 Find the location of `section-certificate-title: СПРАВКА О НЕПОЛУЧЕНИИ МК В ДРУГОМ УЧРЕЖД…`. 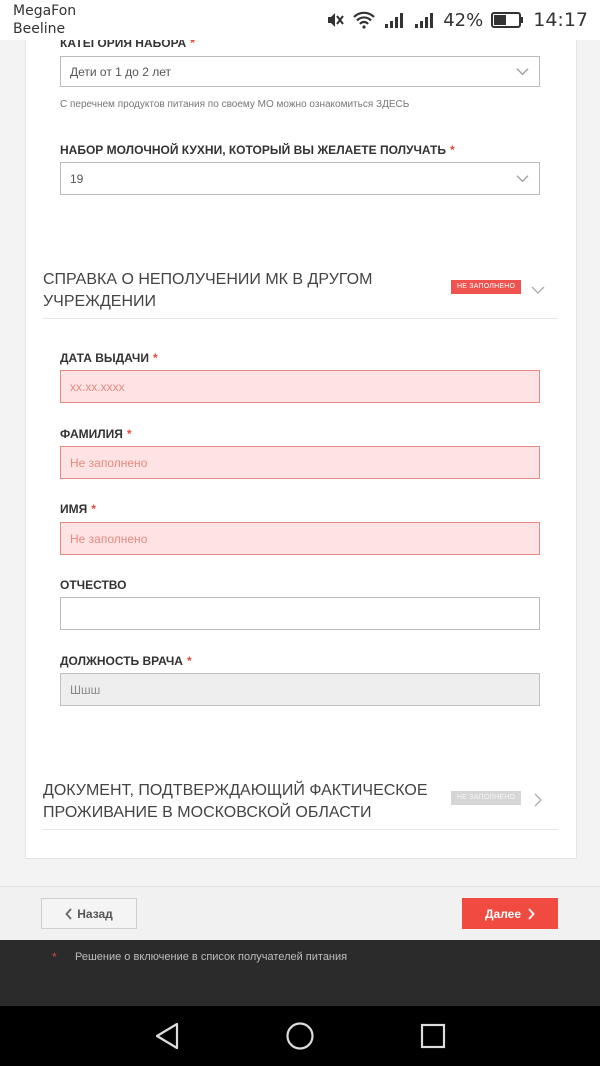

section-certificate-title: СПРАВКА О НЕПОЛУЧЕНИИ МК В ДРУГОМ УЧРЕЖД… is located at coordinates (233, 291).